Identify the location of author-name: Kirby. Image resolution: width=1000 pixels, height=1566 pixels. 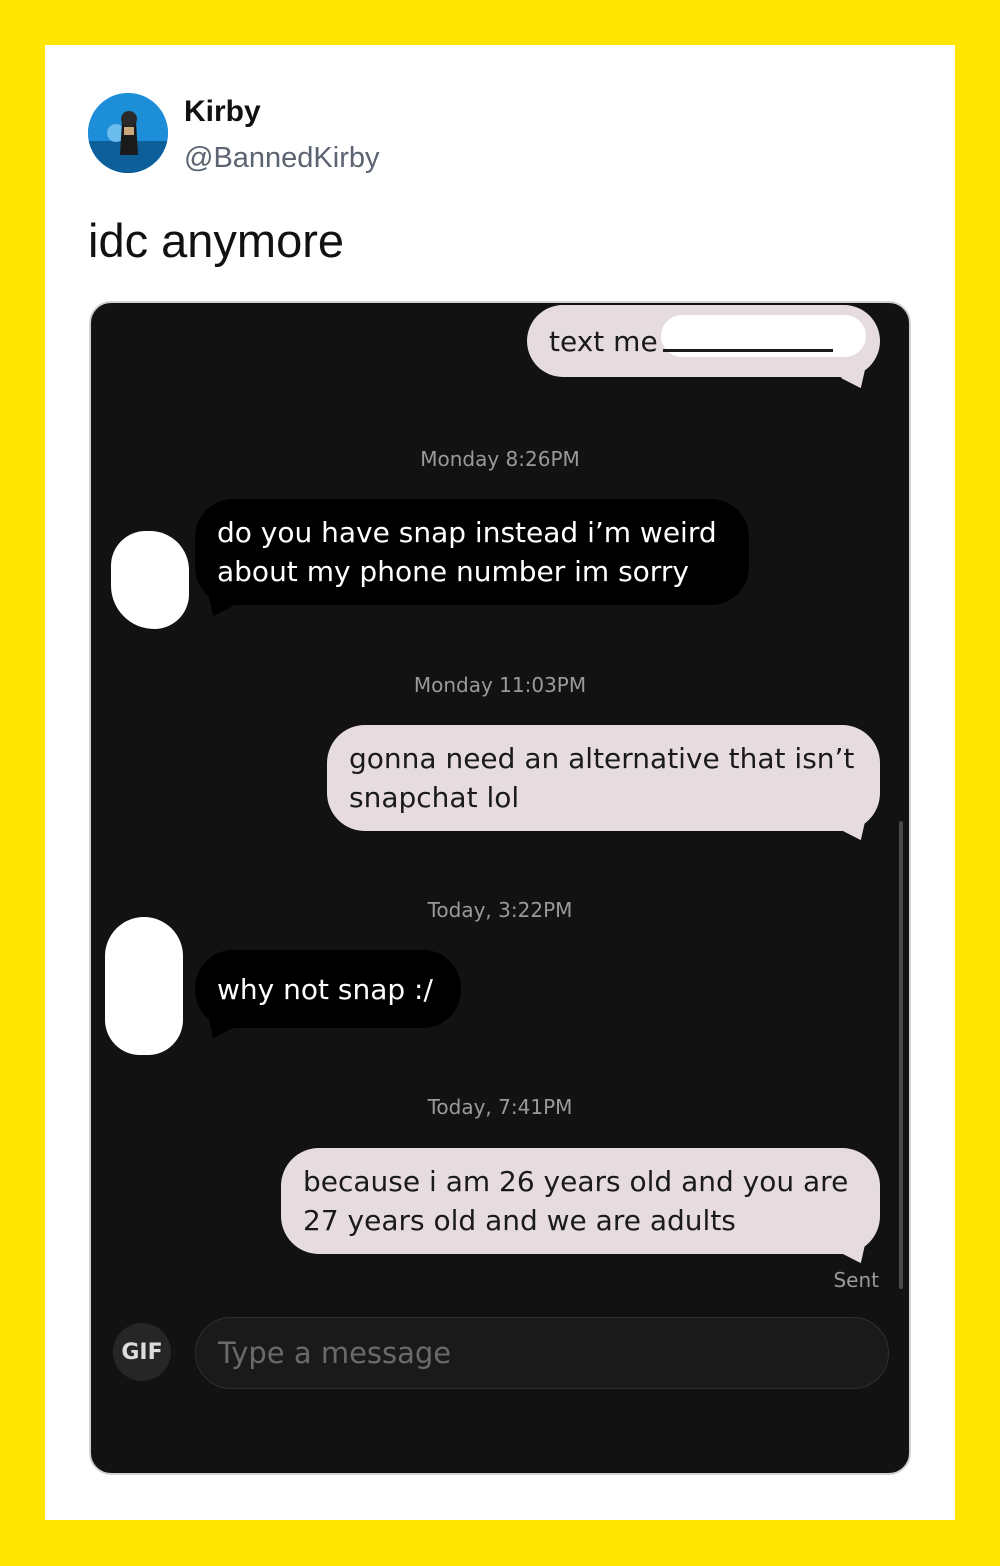
(222, 112).